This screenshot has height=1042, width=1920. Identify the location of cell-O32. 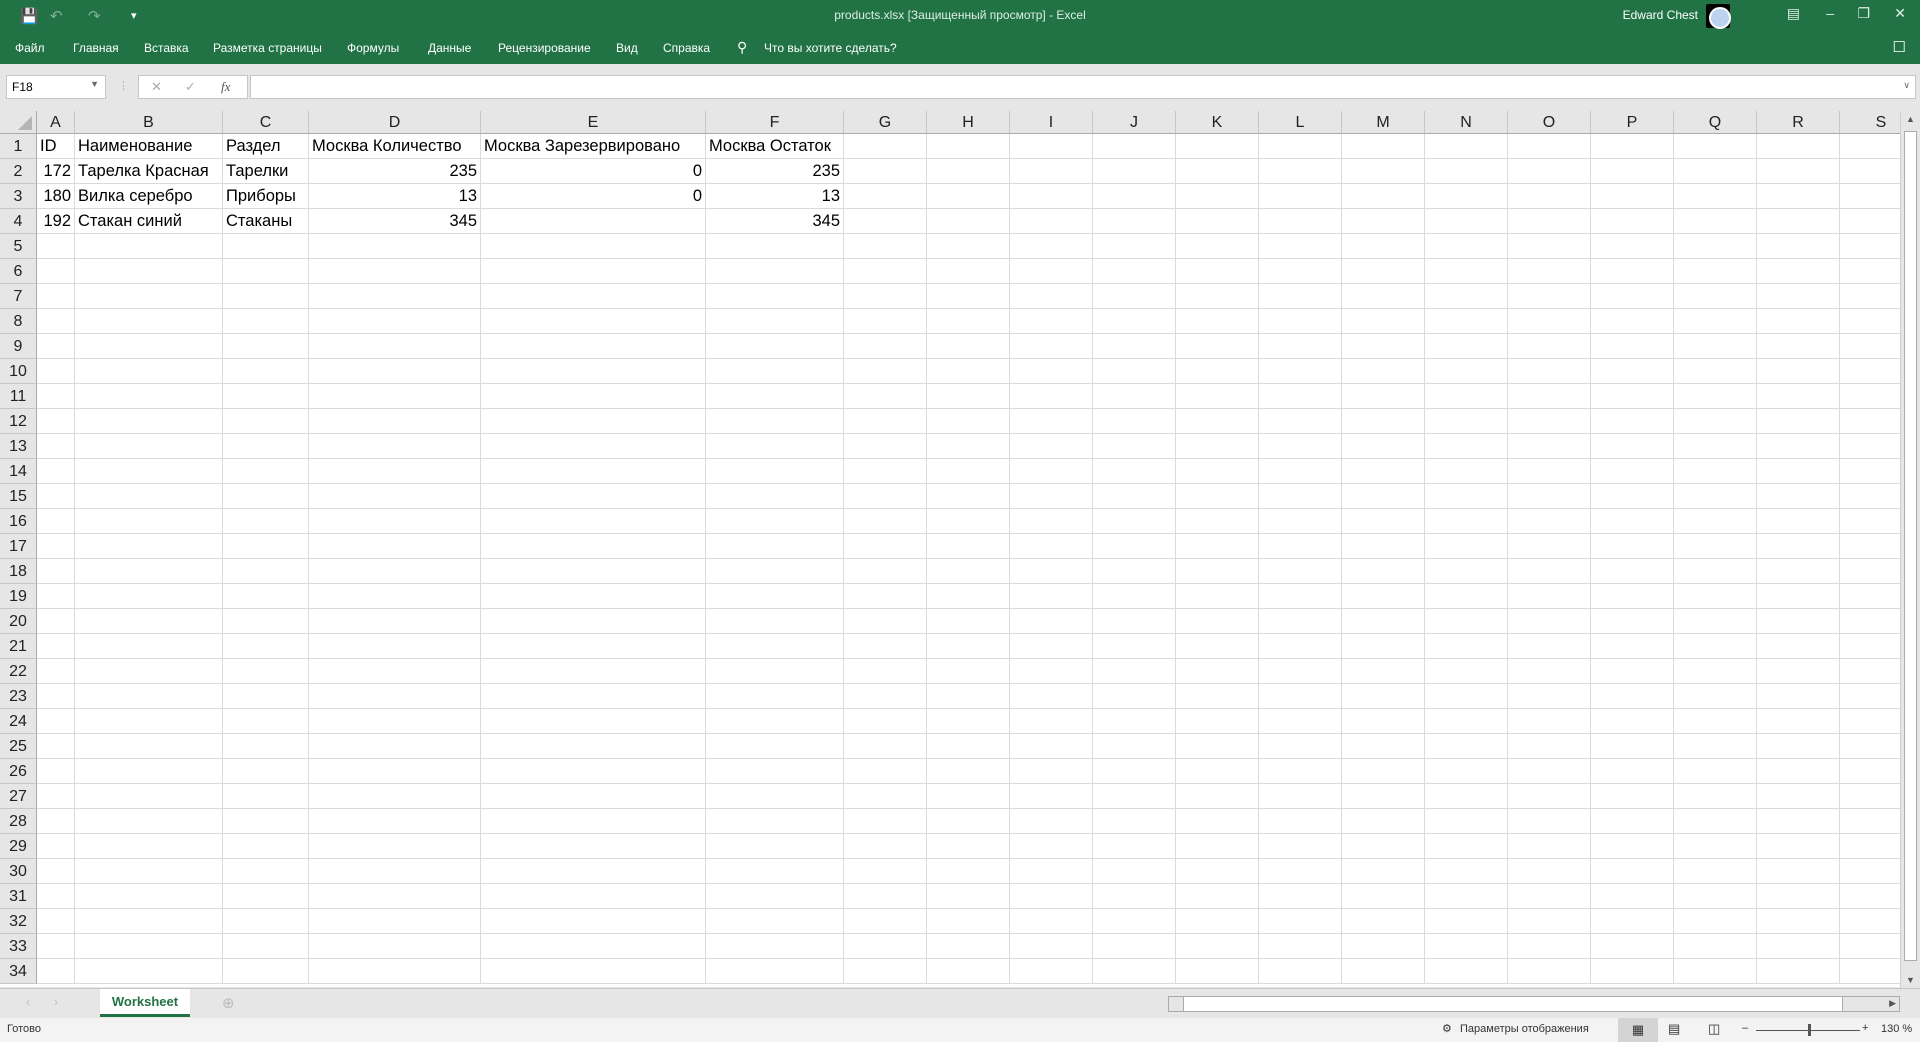
(1549, 921).